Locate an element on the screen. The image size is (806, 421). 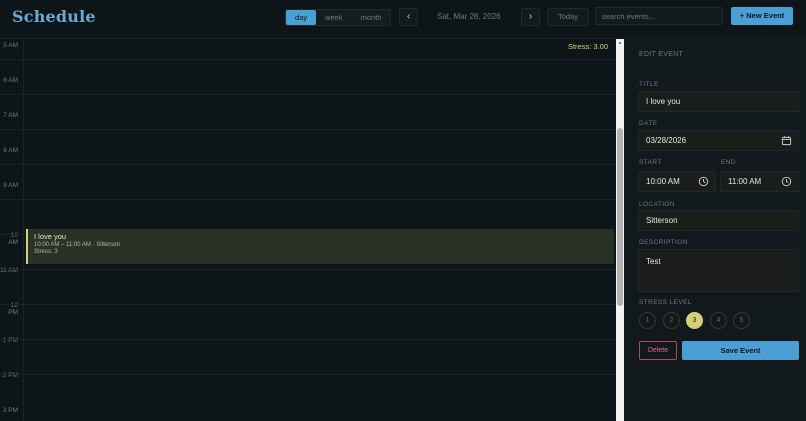
date-value: 03/28/2026 is located at coordinates (666, 140).